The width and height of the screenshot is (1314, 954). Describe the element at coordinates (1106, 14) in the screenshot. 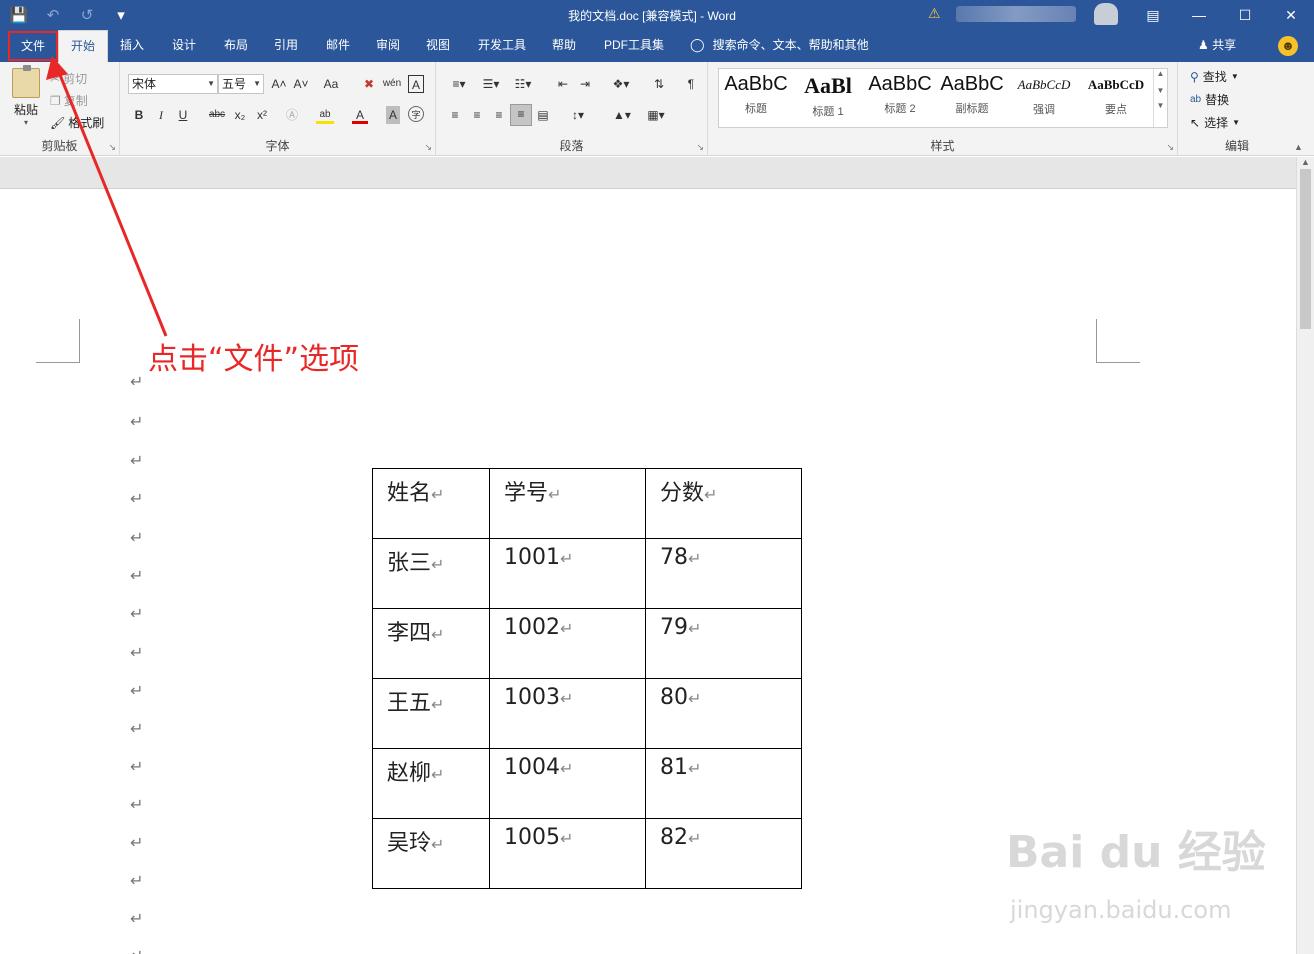

I see `avatar` at that location.